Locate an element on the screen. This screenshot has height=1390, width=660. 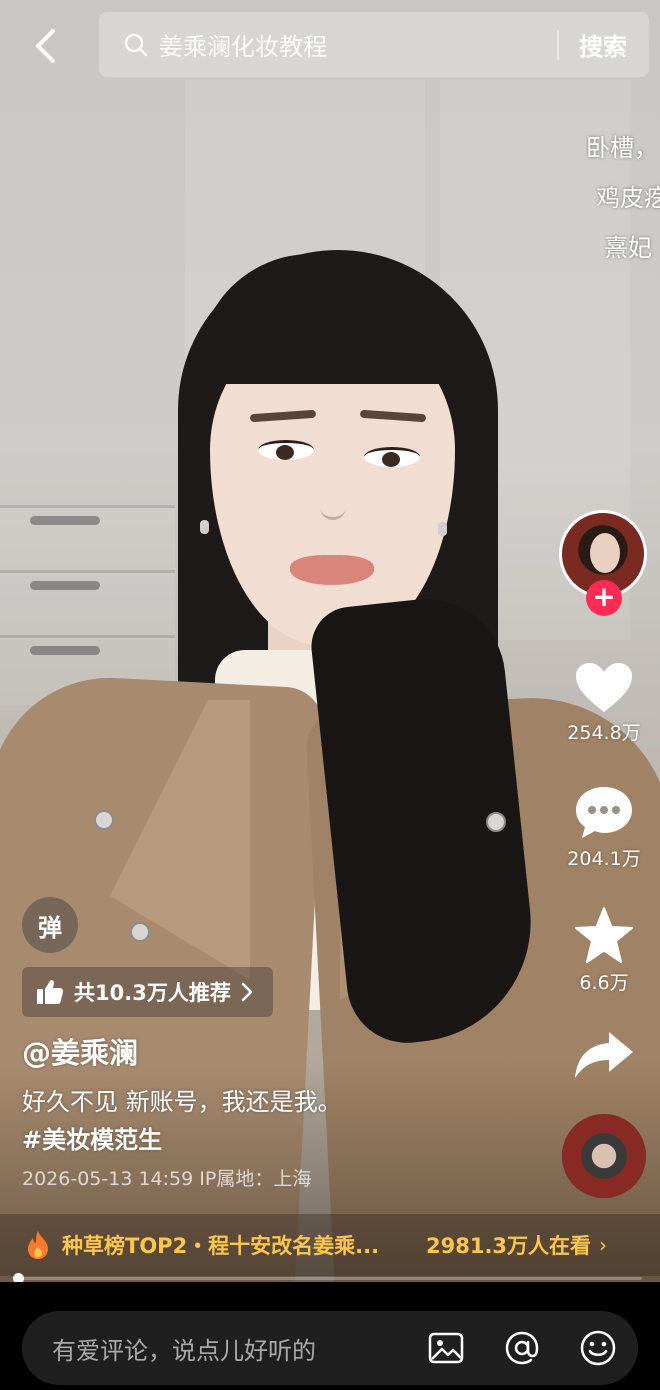
chevron-right-icon: › is located at coordinates (603, 1245).